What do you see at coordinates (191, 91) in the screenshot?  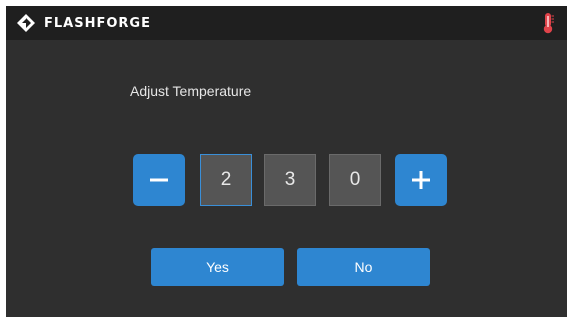 I see `dialog-title: Adjust Temperature` at bounding box center [191, 91].